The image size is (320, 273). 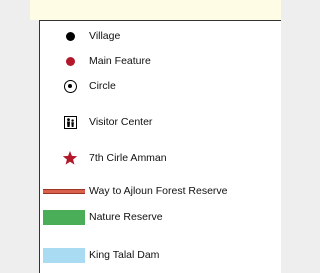 I want to click on left-margin-strip, so click(x=15, y=136).